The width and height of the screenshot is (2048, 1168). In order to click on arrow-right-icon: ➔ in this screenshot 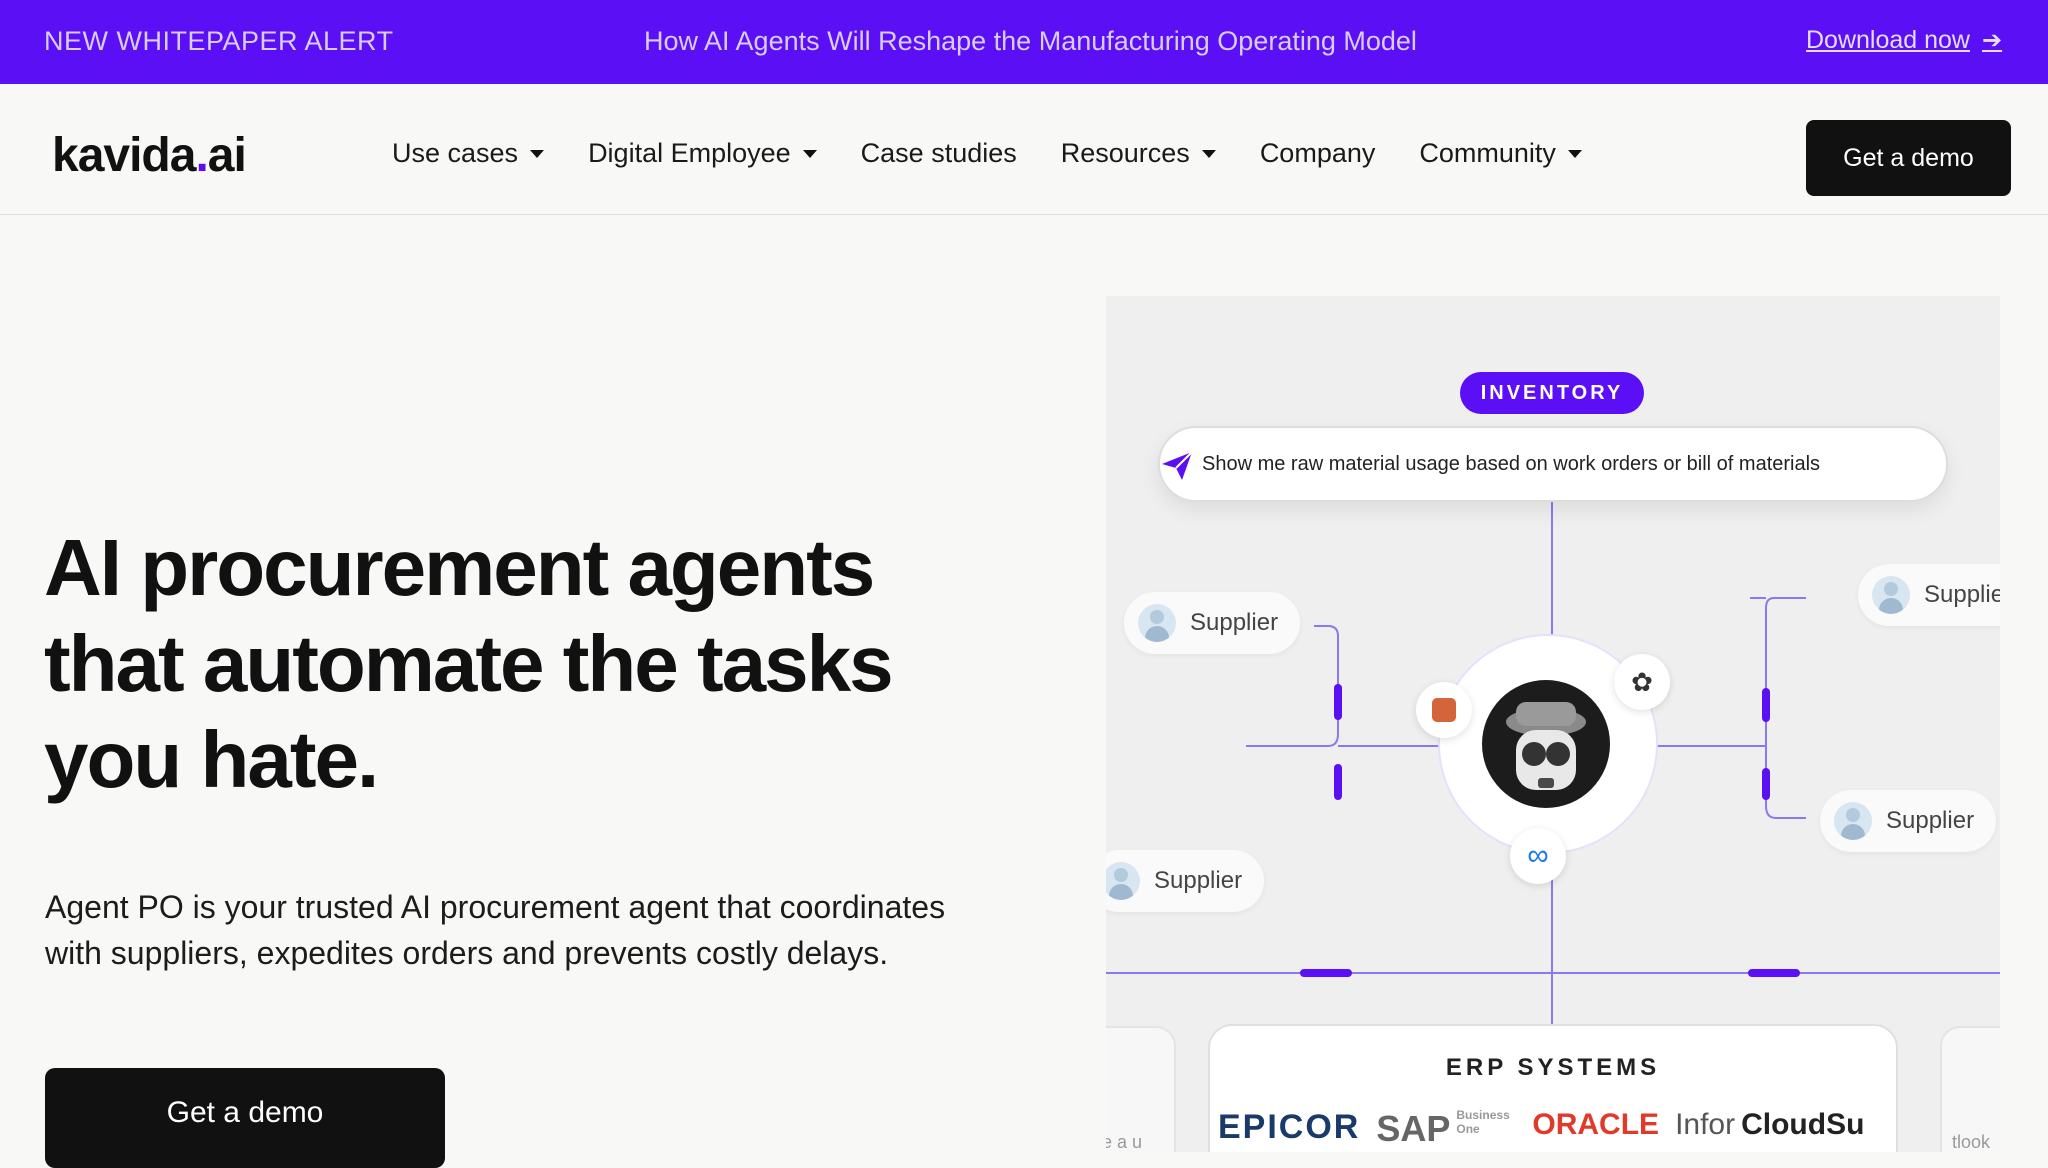, I will do `click(1992, 40)`.